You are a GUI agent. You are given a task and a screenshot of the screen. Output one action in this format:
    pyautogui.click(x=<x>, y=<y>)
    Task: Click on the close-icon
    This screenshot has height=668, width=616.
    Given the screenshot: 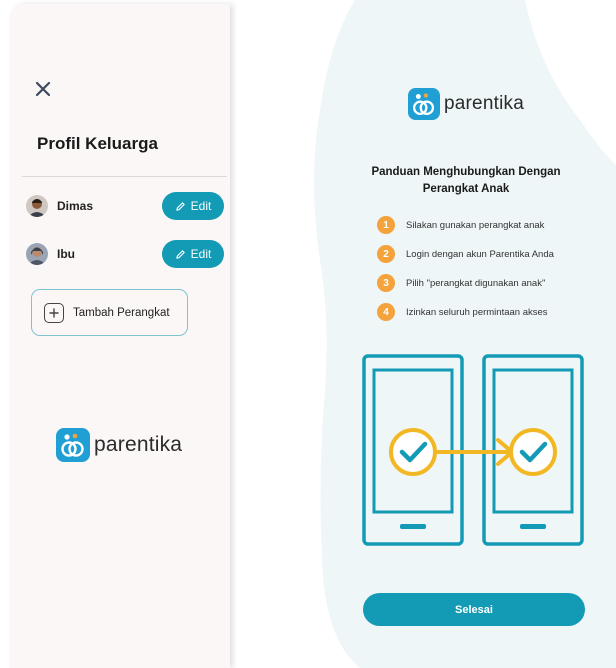 What is the action you would take?
    pyautogui.click(x=43, y=89)
    